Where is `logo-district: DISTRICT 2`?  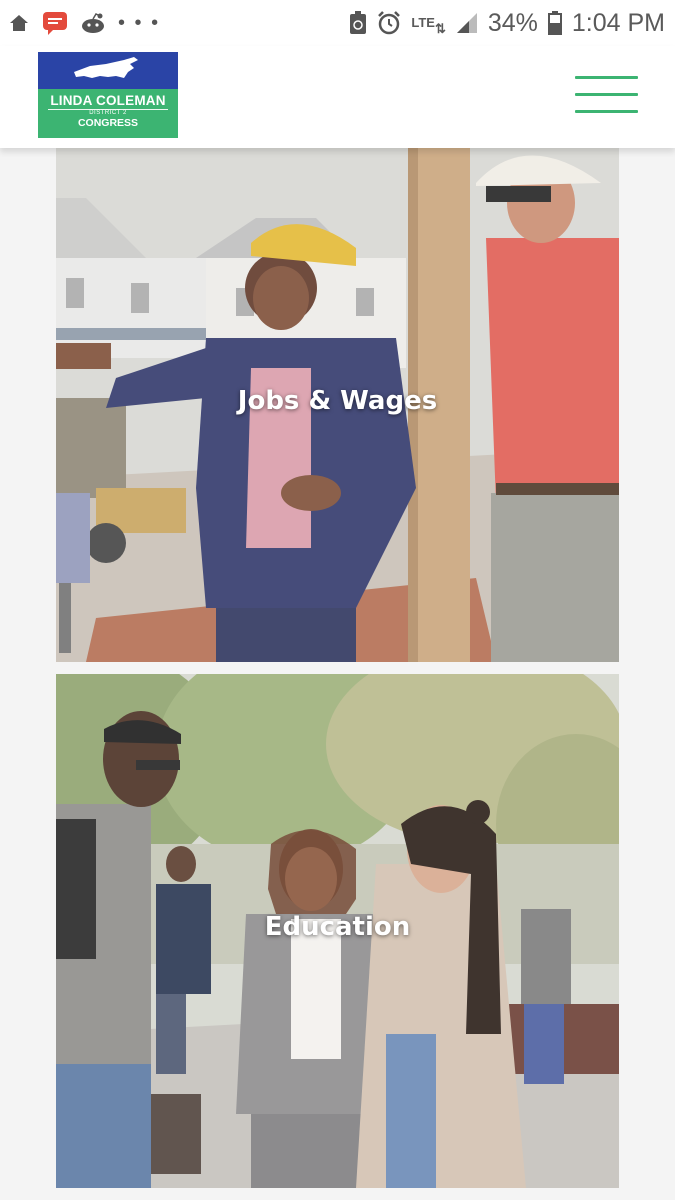
logo-district: DISTRICT 2 is located at coordinates (108, 113).